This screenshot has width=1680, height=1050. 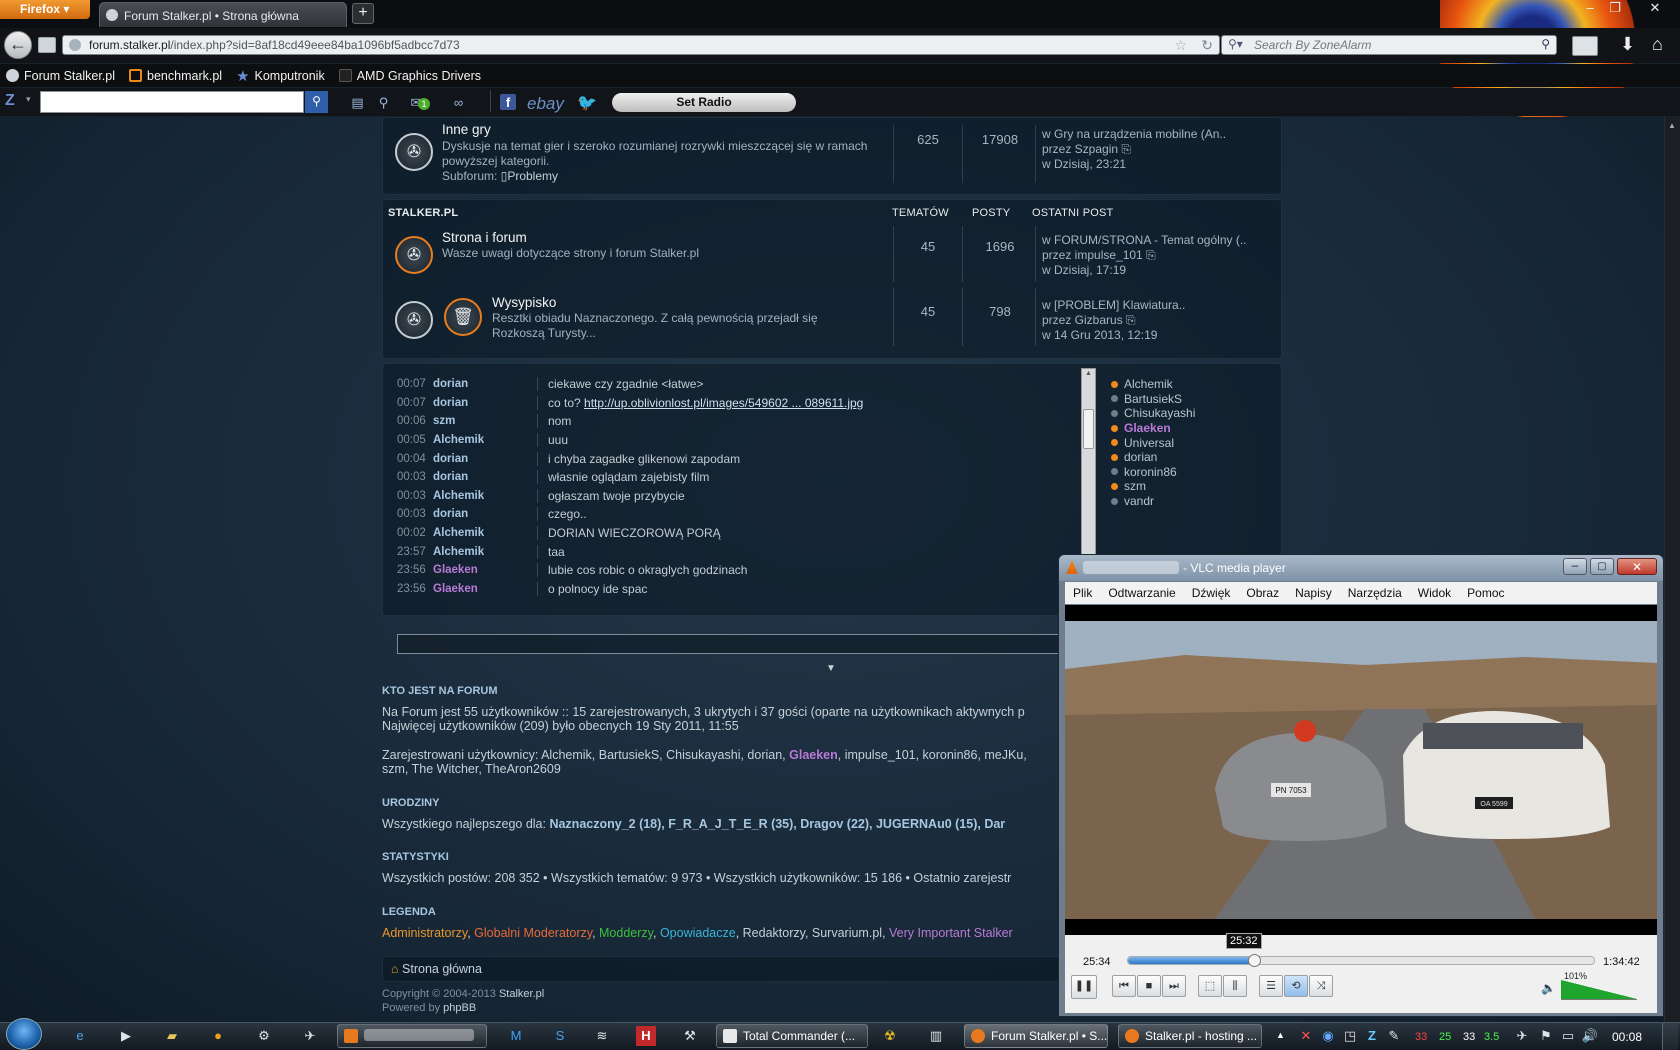 I want to click on downloads-icon: ⬇, so click(x=1627, y=44).